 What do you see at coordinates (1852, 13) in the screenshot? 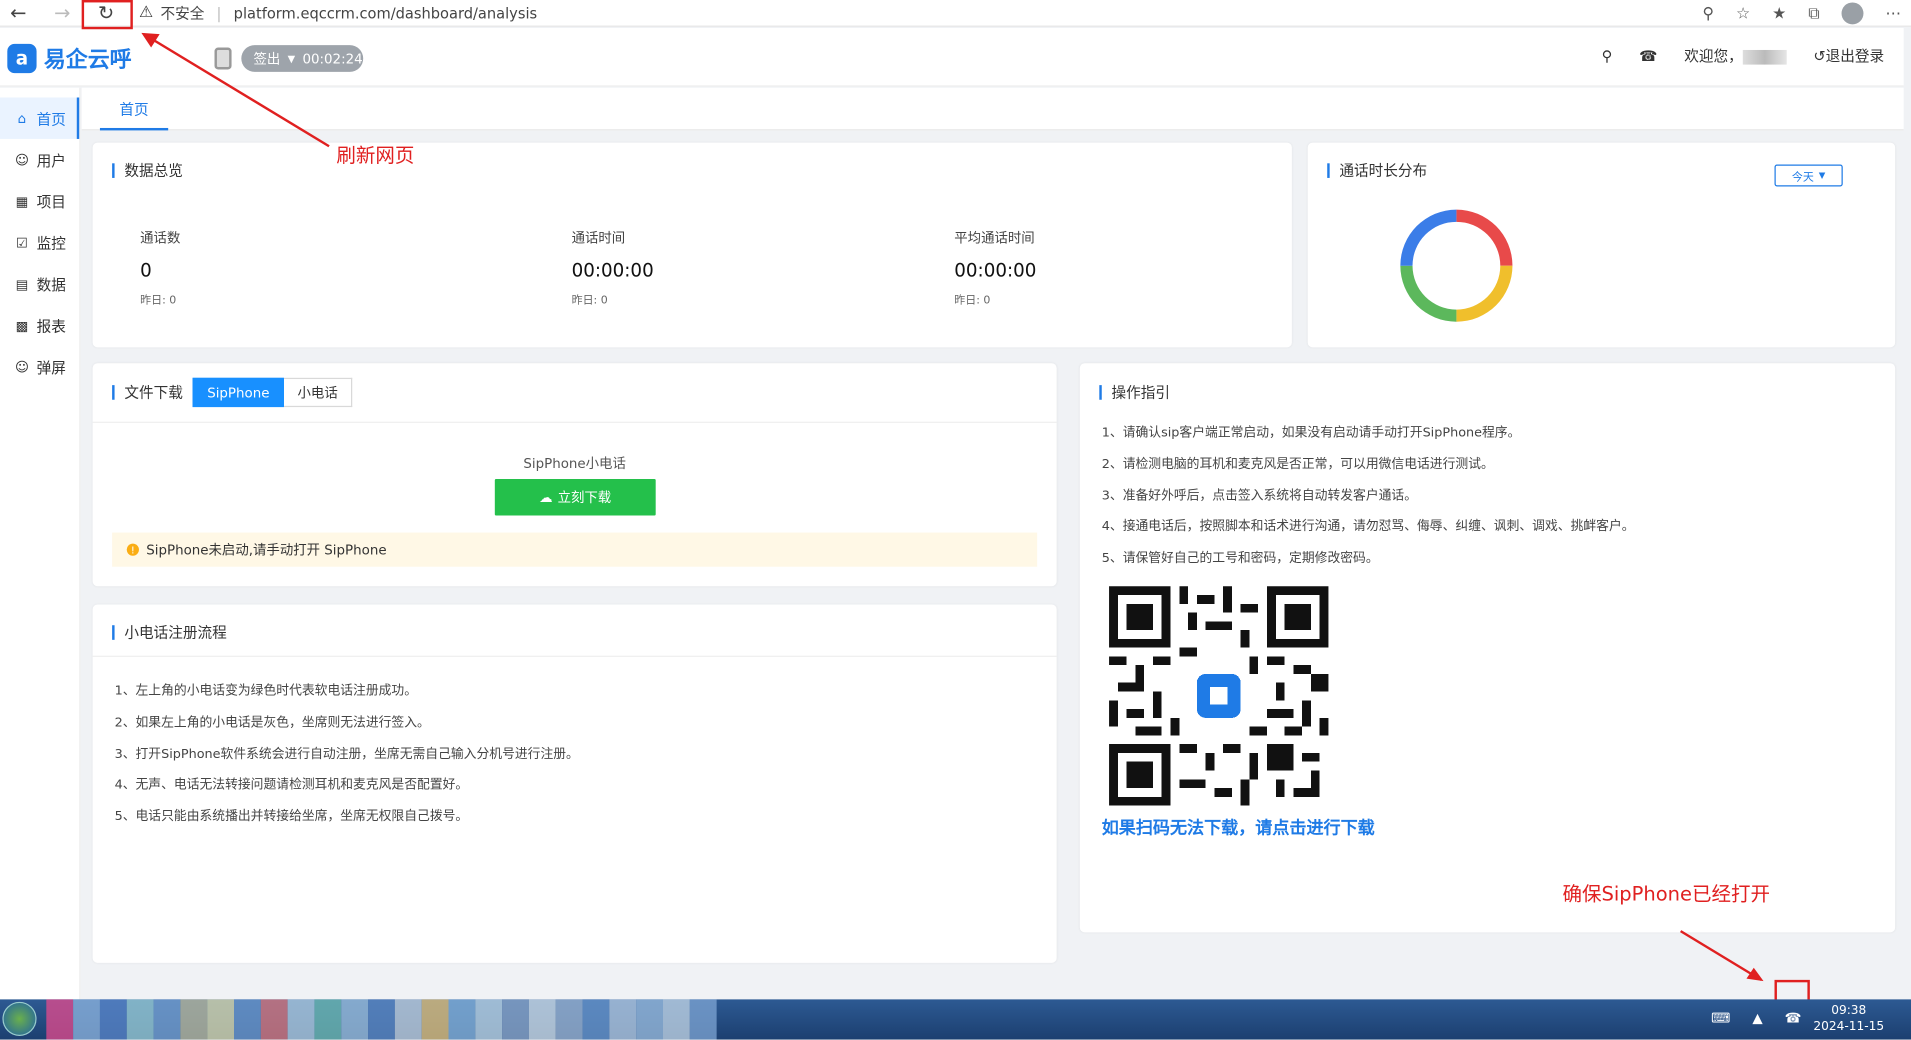
I see `profile-avatar` at bounding box center [1852, 13].